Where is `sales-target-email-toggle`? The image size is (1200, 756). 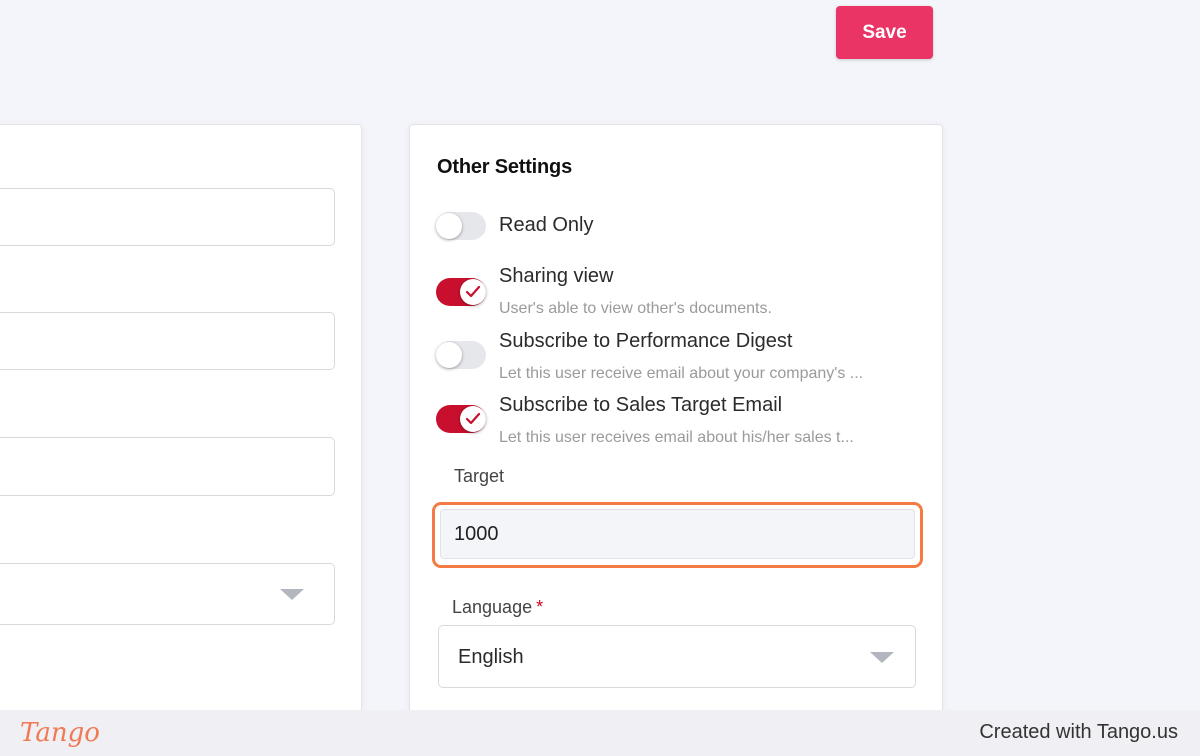 sales-target-email-toggle is located at coordinates (461, 419).